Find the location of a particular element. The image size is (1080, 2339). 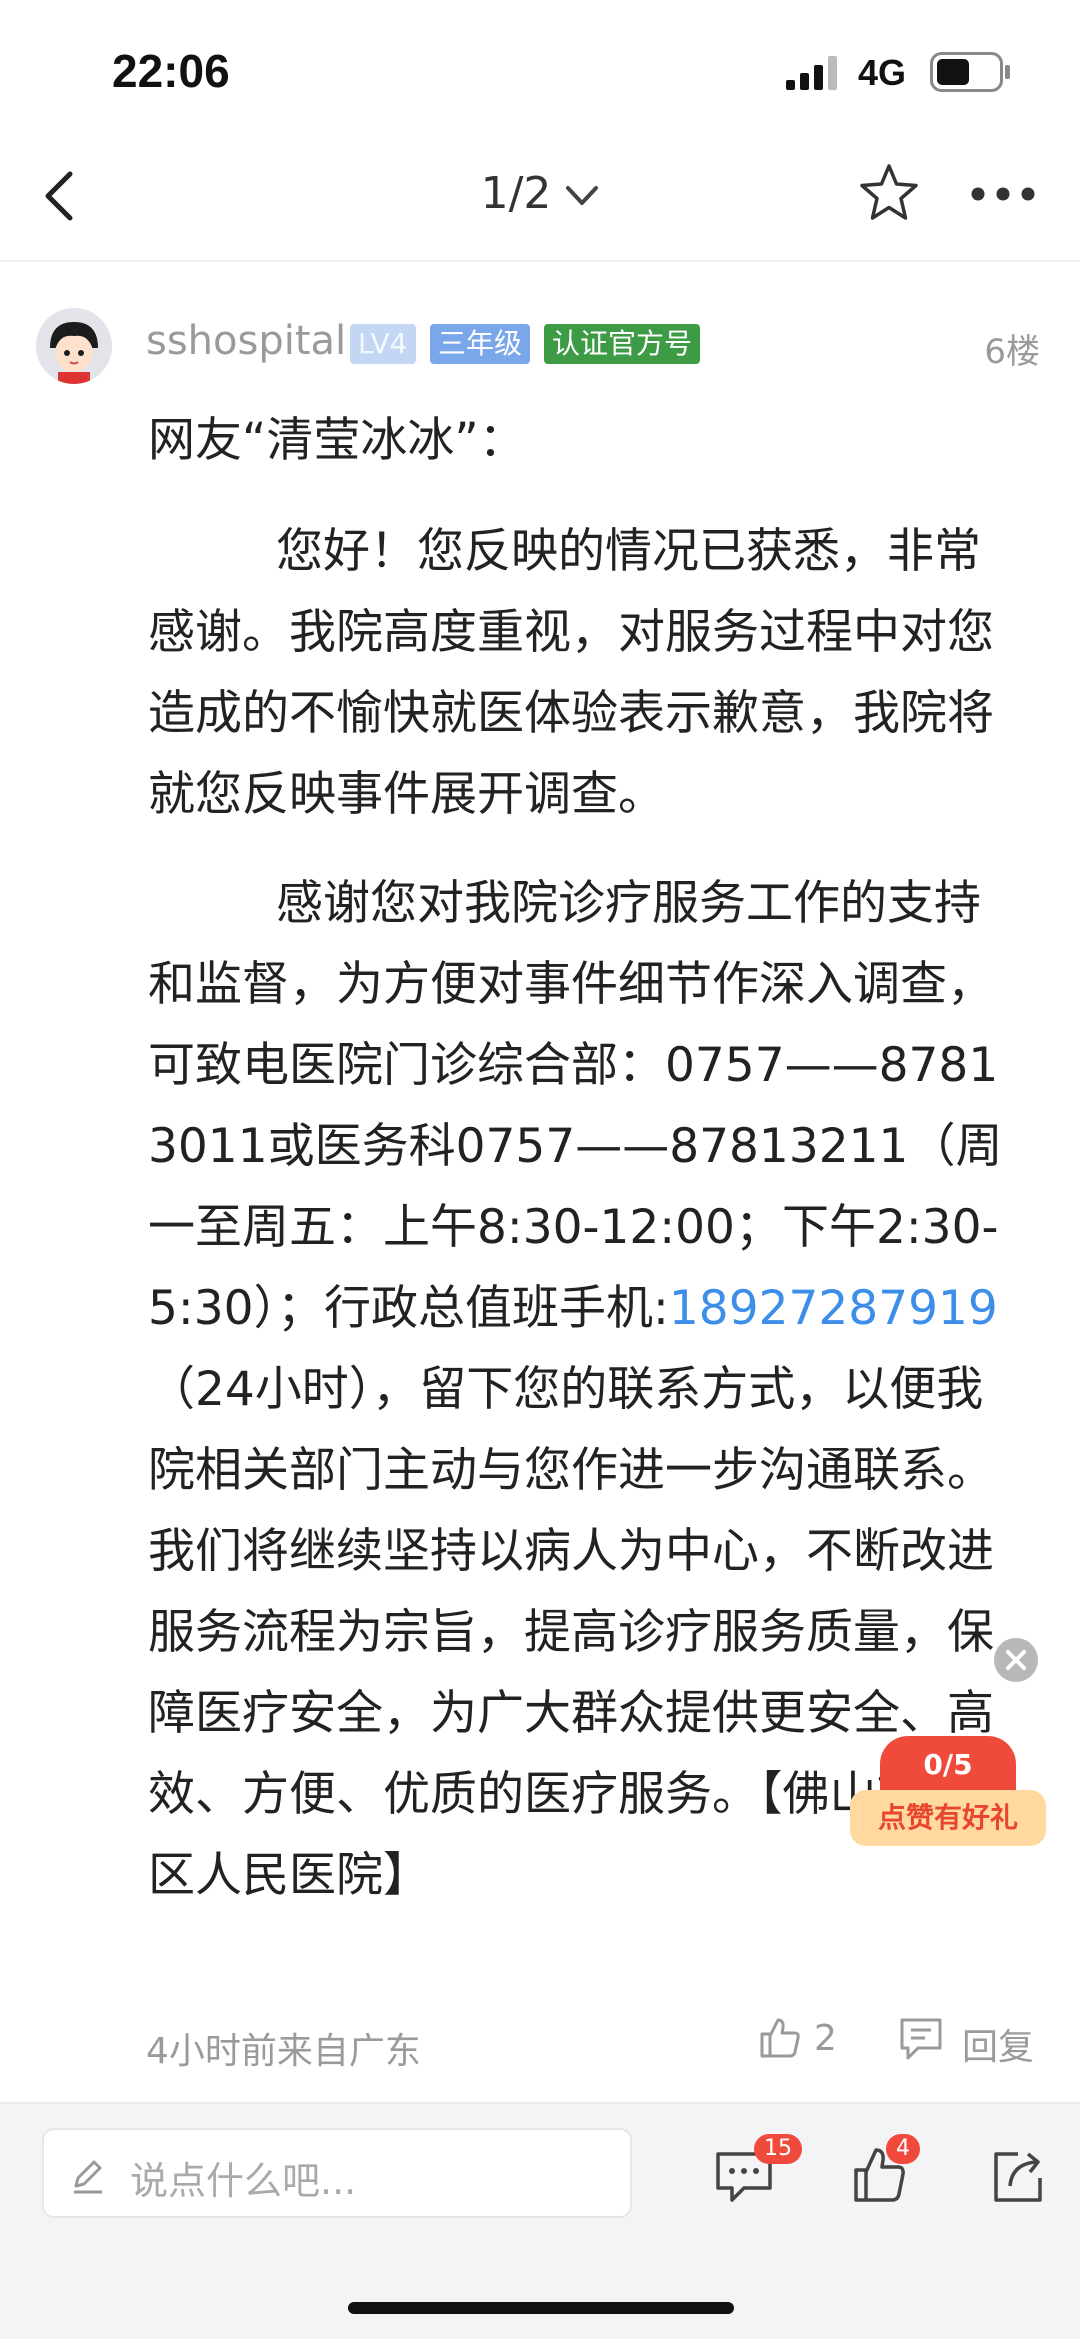

reply-comment-icon is located at coordinates (921, 2039).